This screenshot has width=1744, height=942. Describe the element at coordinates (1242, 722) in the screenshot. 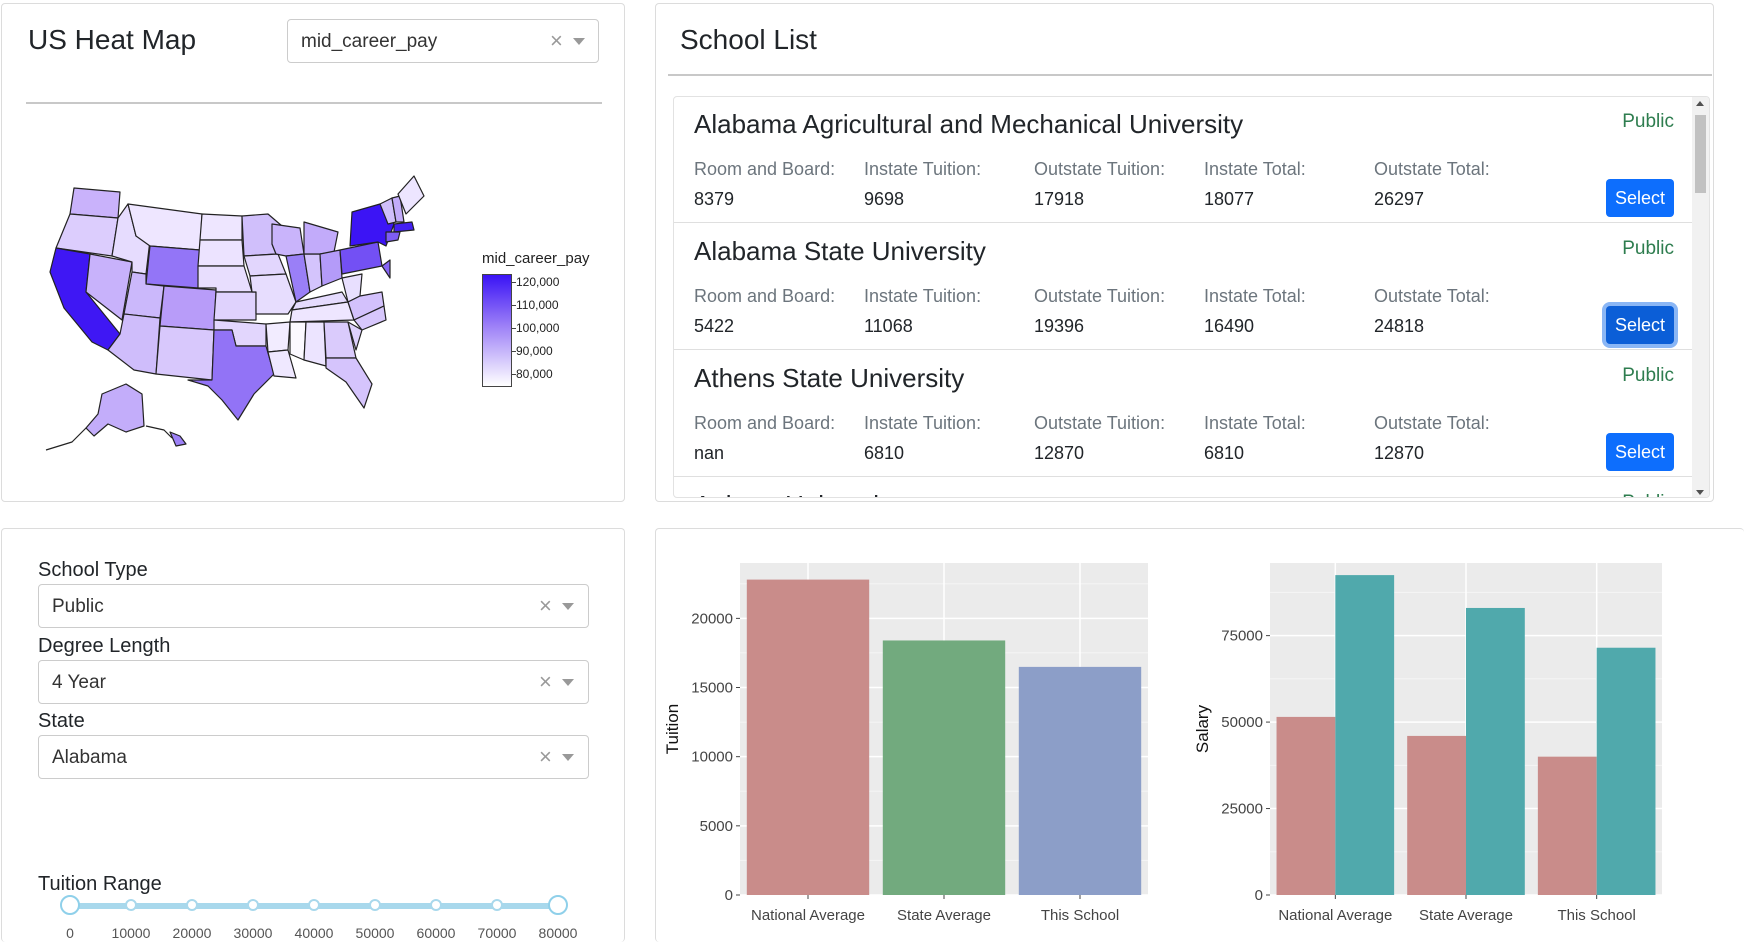

I see `y-tick-label: 50000` at that location.